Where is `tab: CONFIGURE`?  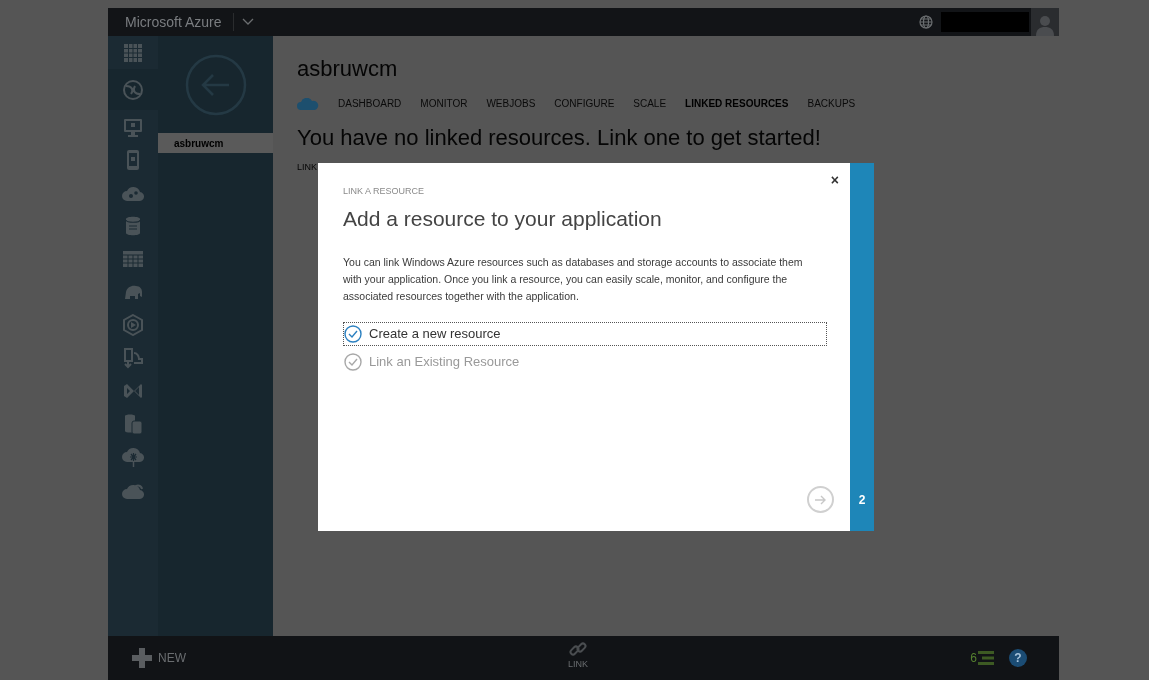 tab: CONFIGURE is located at coordinates (584, 103).